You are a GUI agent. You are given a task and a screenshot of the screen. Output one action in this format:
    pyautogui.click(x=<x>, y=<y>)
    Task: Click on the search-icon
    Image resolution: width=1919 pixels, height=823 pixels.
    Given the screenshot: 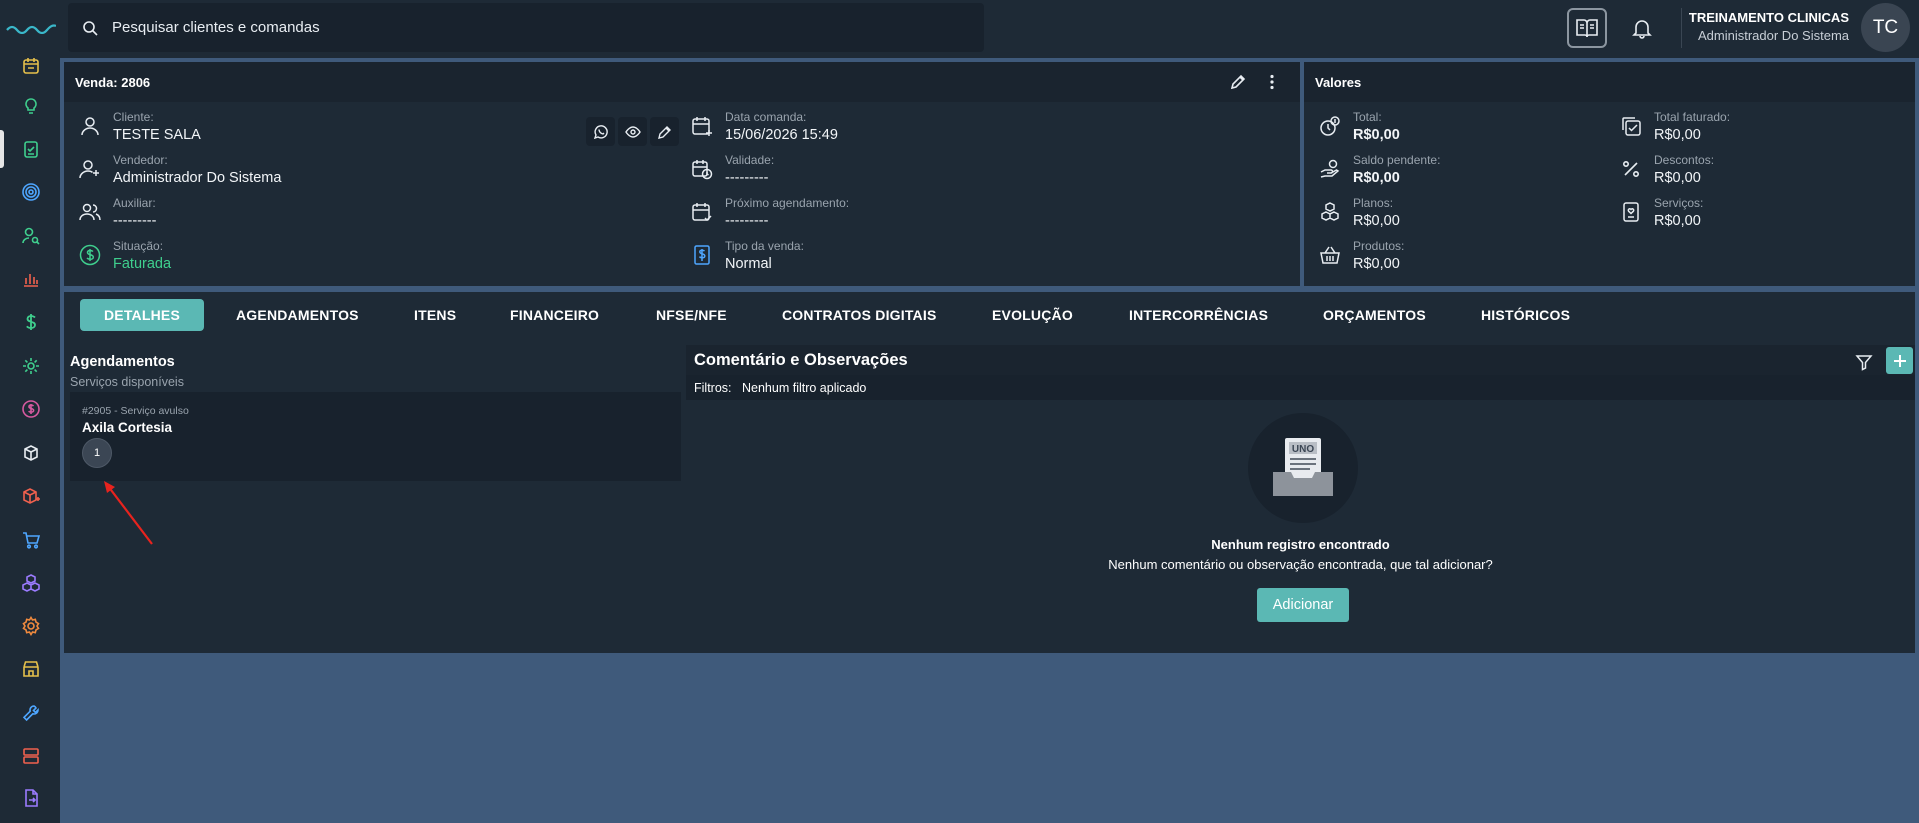 What is the action you would take?
    pyautogui.click(x=90, y=28)
    